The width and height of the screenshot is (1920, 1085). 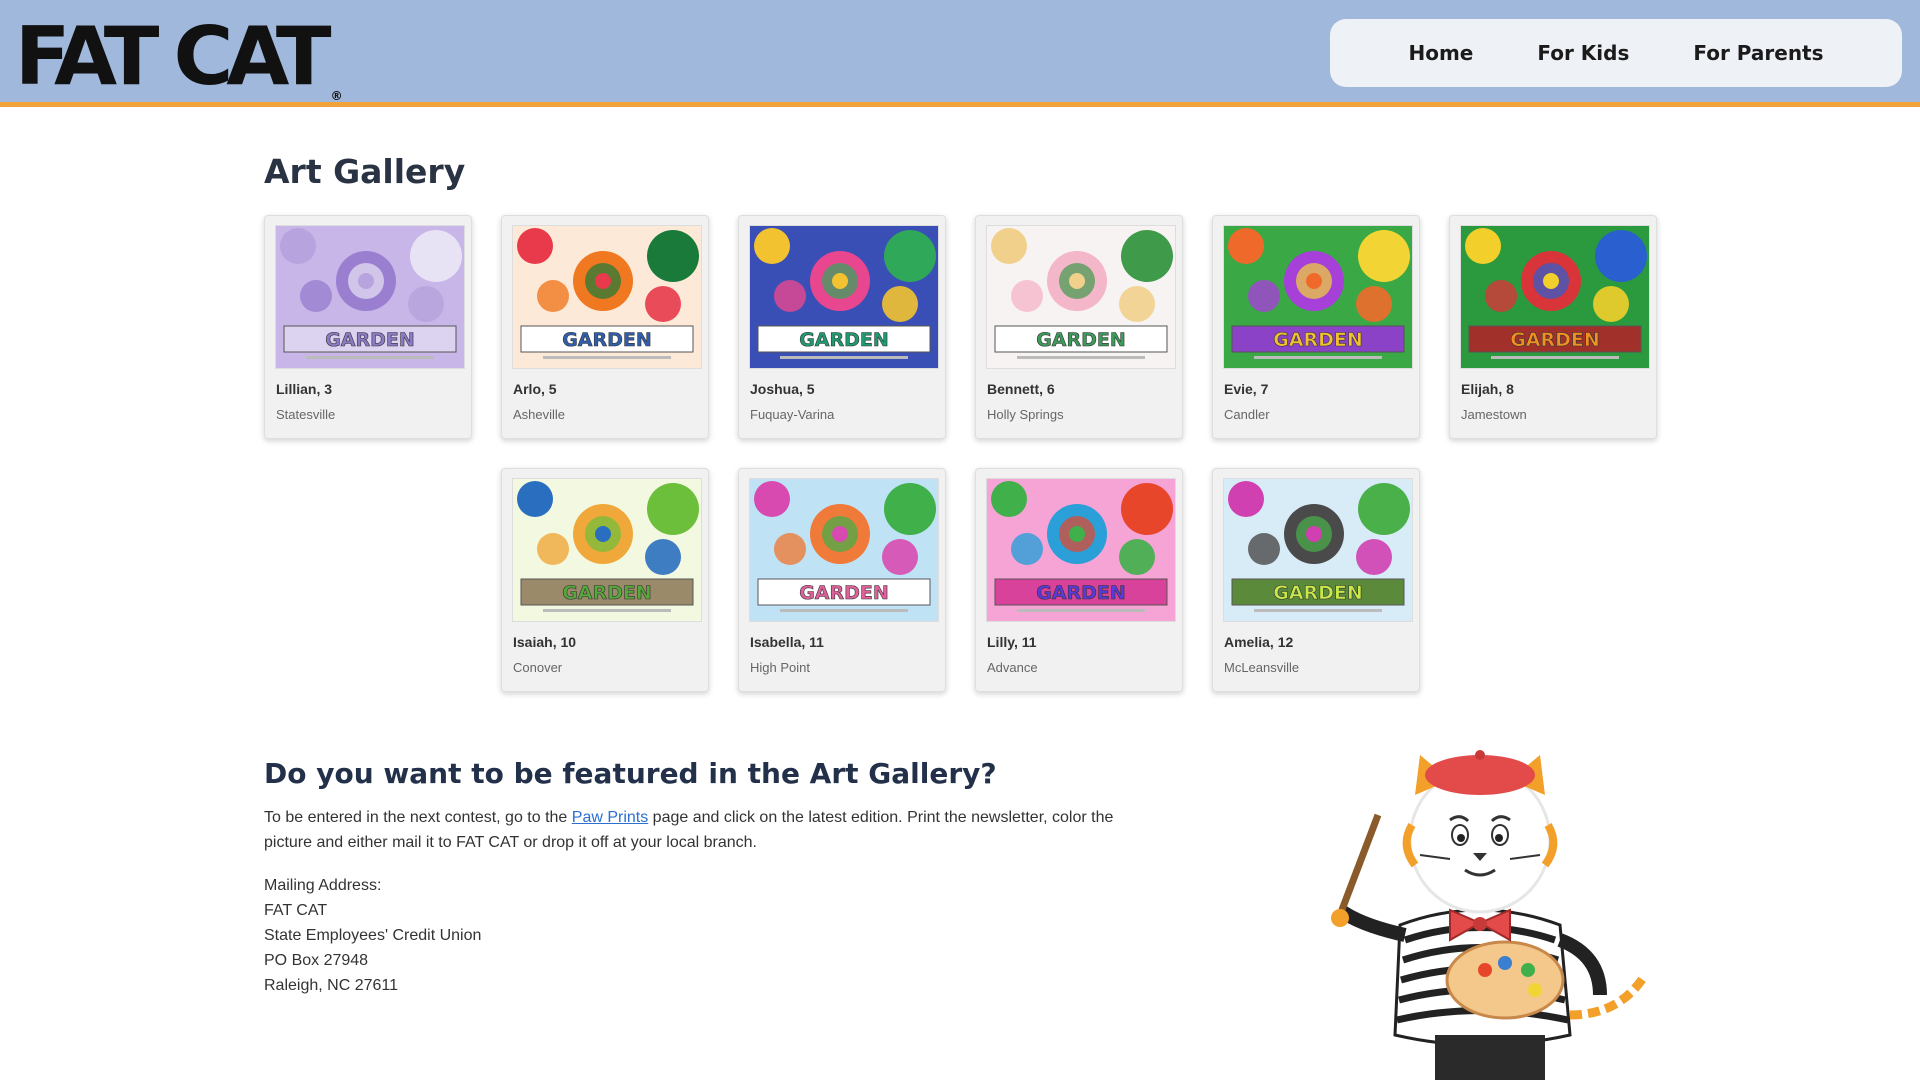 I want to click on paw-prints-link: Paw Prints, so click(x=610, y=817).